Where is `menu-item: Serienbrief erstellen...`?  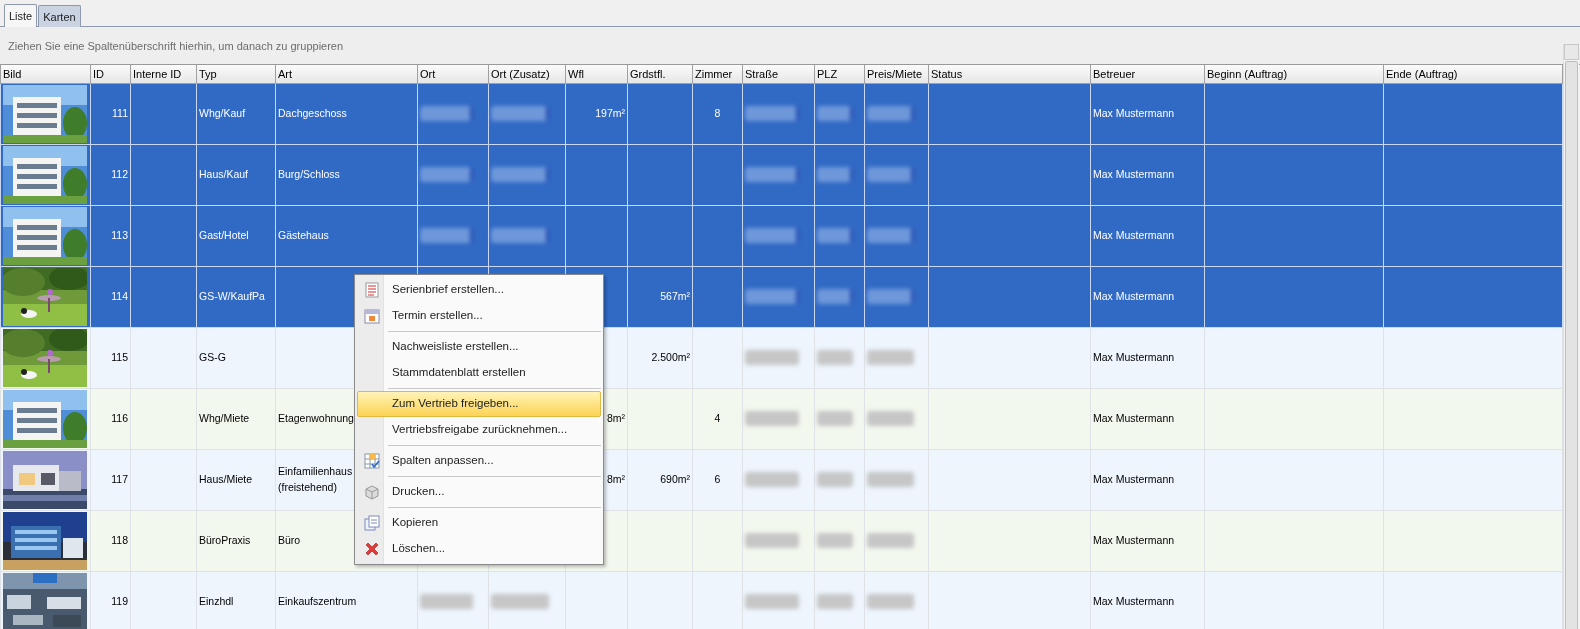
menu-item: Serienbrief erstellen... is located at coordinates (479, 290).